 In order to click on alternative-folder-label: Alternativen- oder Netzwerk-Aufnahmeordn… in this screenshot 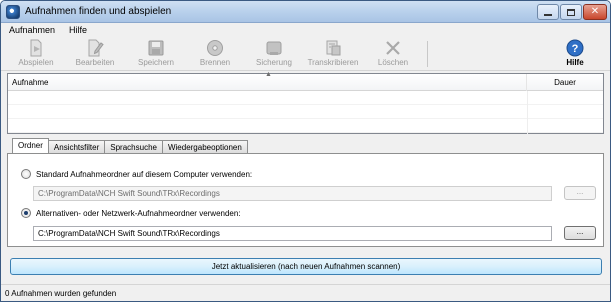, I will do `click(138, 213)`.